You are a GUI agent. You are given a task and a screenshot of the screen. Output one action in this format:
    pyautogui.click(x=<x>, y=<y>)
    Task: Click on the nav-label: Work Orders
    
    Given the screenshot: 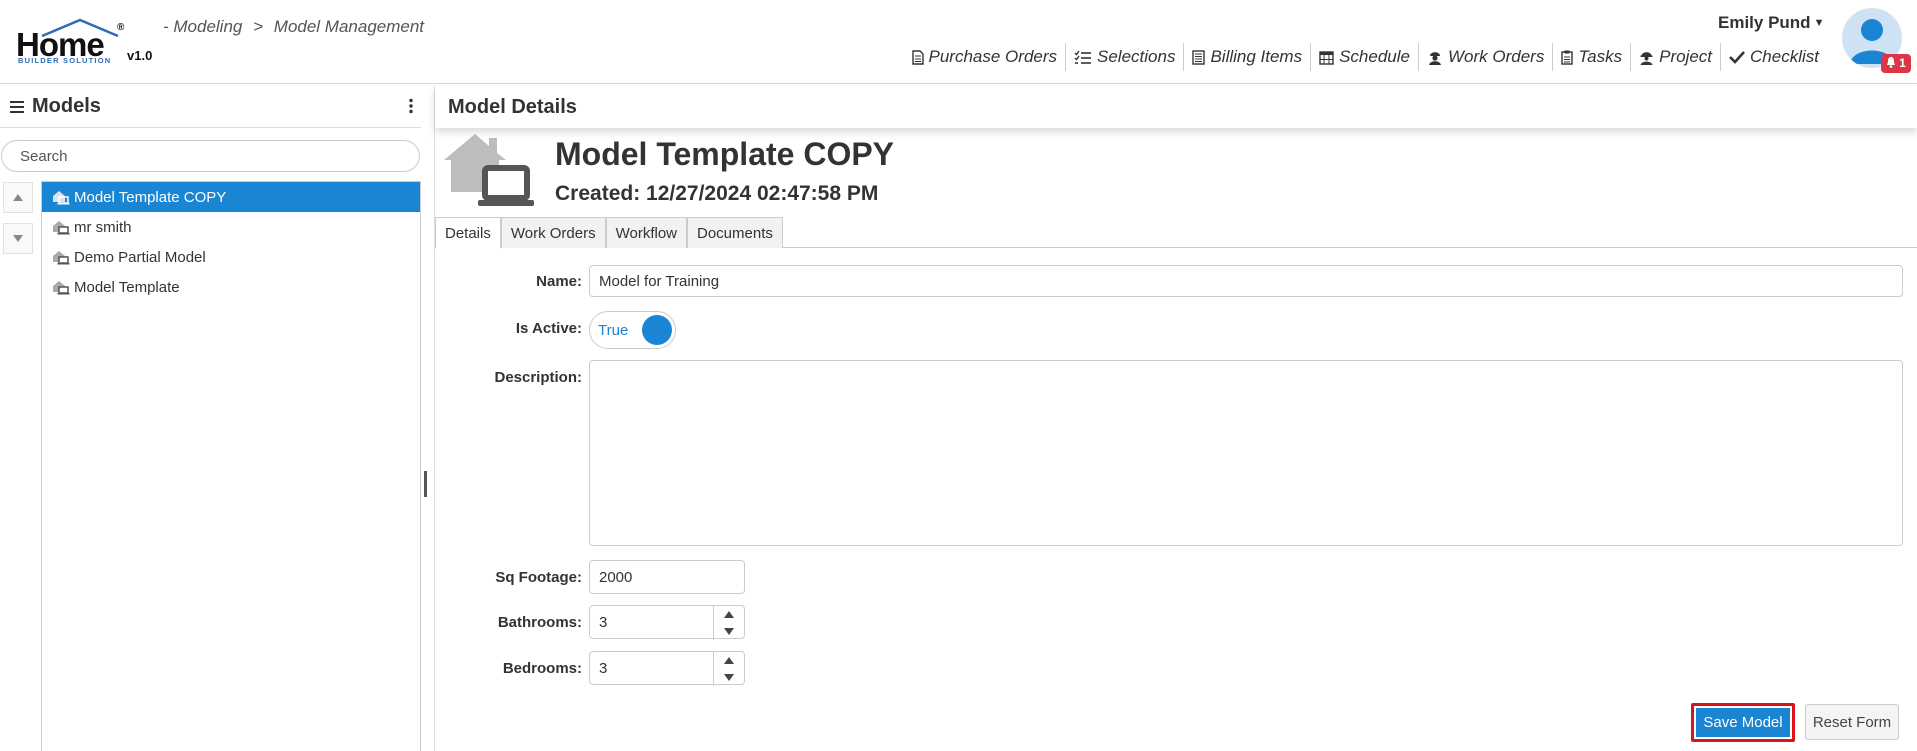 What is the action you would take?
    pyautogui.click(x=1496, y=56)
    